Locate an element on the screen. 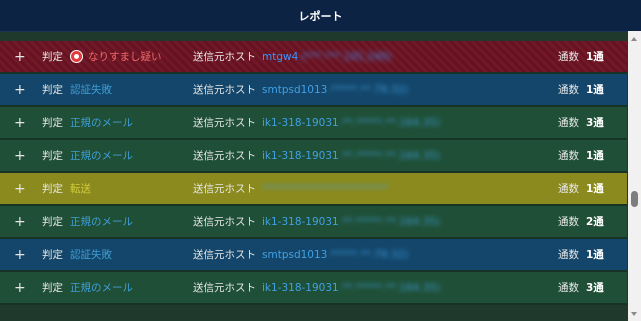  page-title: レポート is located at coordinates (320, 16).